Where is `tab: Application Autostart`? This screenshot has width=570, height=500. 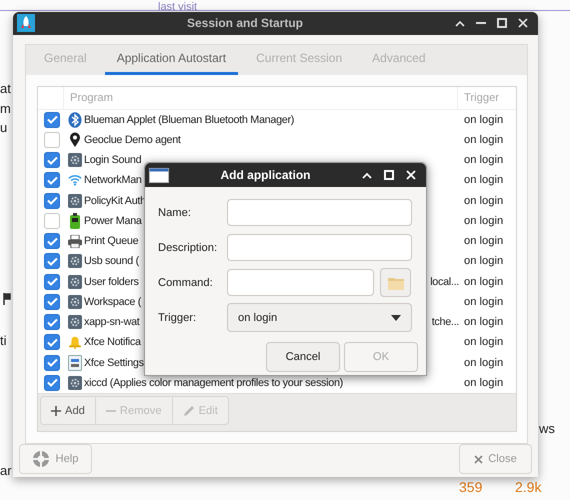 tab: Application Autostart is located at coordinates (171, 59).